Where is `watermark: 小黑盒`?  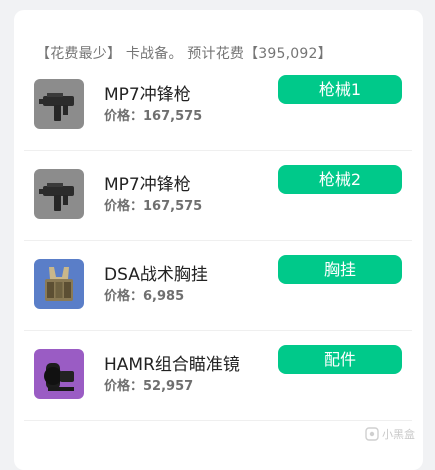 watermark: 小黑盒 is located at coordinates (390, 435).